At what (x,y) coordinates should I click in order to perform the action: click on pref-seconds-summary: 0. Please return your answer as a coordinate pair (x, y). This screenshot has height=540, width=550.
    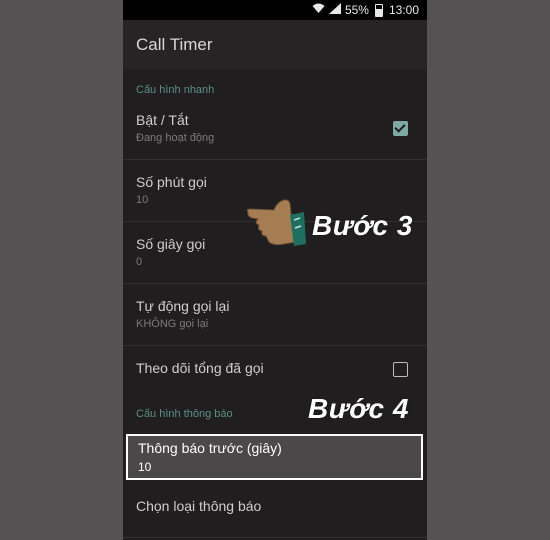
    Looking at the image, I should click on (139, 262).